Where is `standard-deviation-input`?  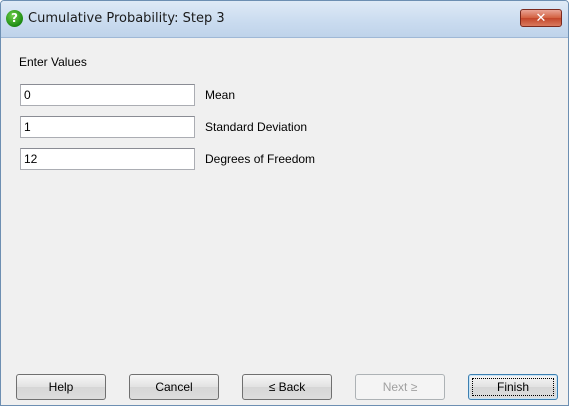 standard-deviation-input is located at coordinates (107, 127).